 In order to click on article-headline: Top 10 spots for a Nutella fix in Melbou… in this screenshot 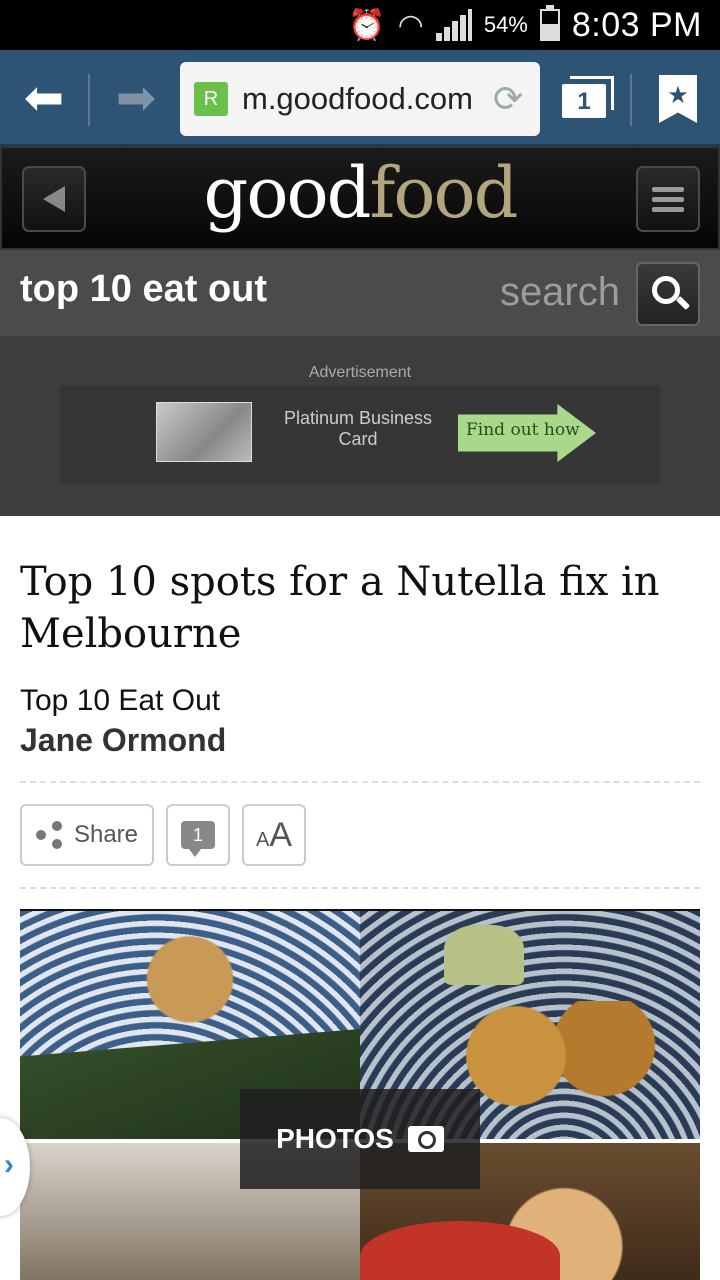, I will do `click(340, 608)`.